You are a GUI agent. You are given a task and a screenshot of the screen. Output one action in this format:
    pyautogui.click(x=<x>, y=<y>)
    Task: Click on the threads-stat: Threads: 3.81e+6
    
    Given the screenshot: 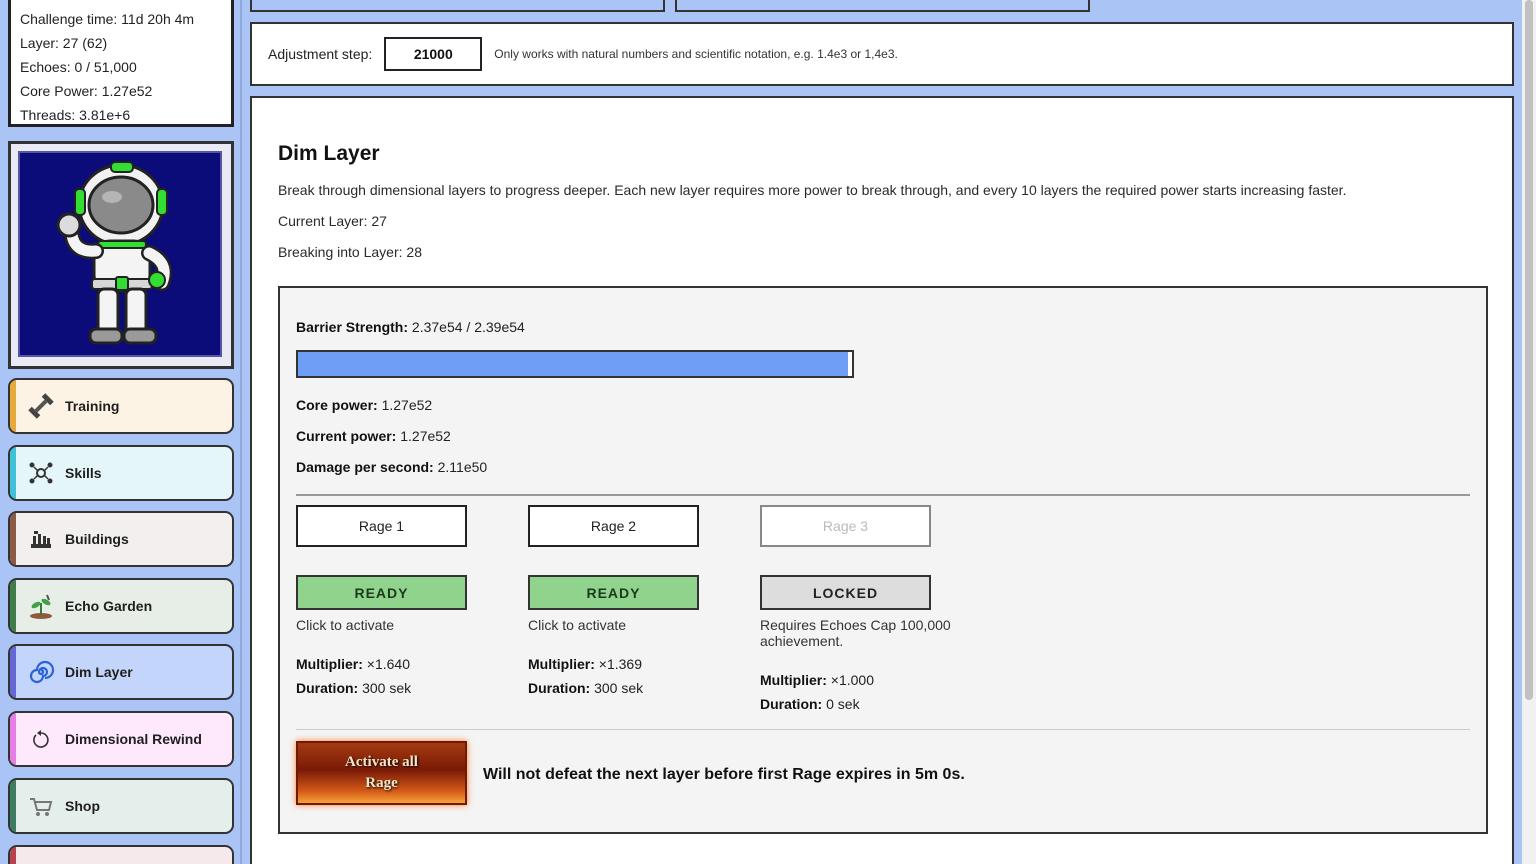 What is the action you would take?
    pyautogui.click(x=75, y=115)
    